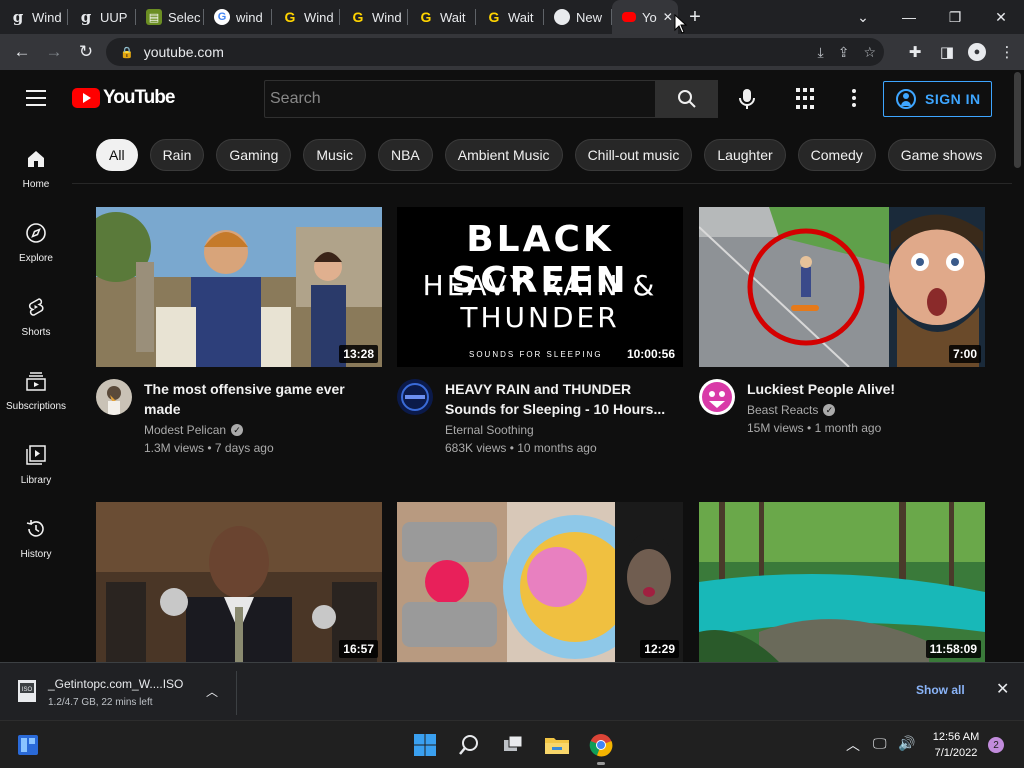 The height and width of the screenshot is (768, 1024). I want to click on chip-game-shows: Game shows, so click(941, 154).